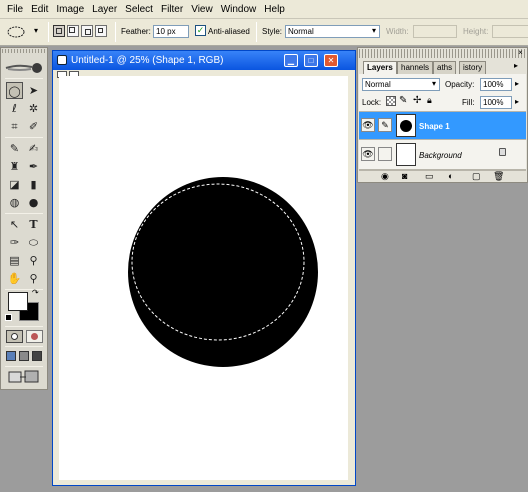  What do you see at coordinates (14, 148) in the screenshot?
I see `healing-brush-tool-icon: ✎` at bounding box center [14, 148].